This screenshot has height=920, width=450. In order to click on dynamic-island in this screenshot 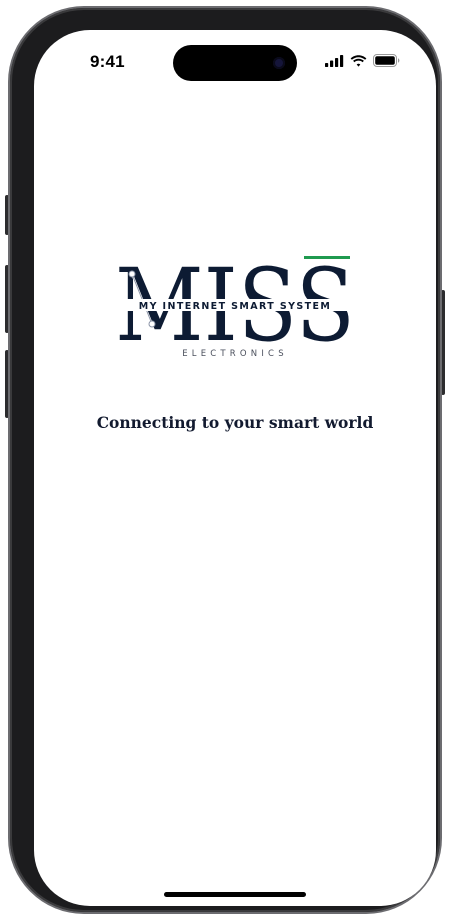, I will do `click(235, 63)`.